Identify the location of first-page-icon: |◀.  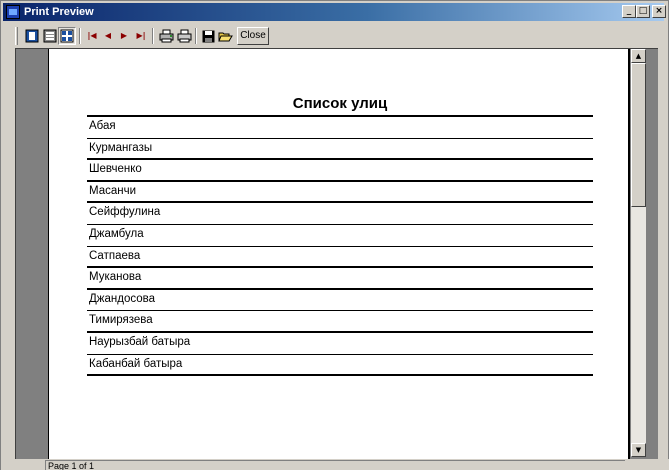
(92, 35).